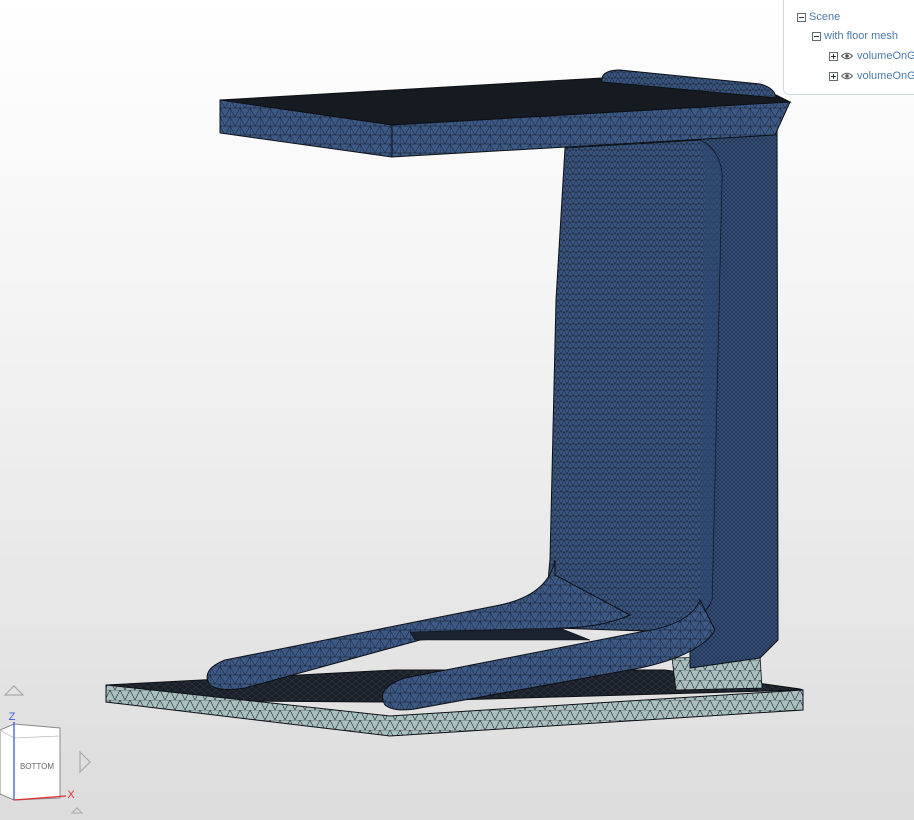  I want to click on rotate-up-arrow-icon, so click(14, 690).